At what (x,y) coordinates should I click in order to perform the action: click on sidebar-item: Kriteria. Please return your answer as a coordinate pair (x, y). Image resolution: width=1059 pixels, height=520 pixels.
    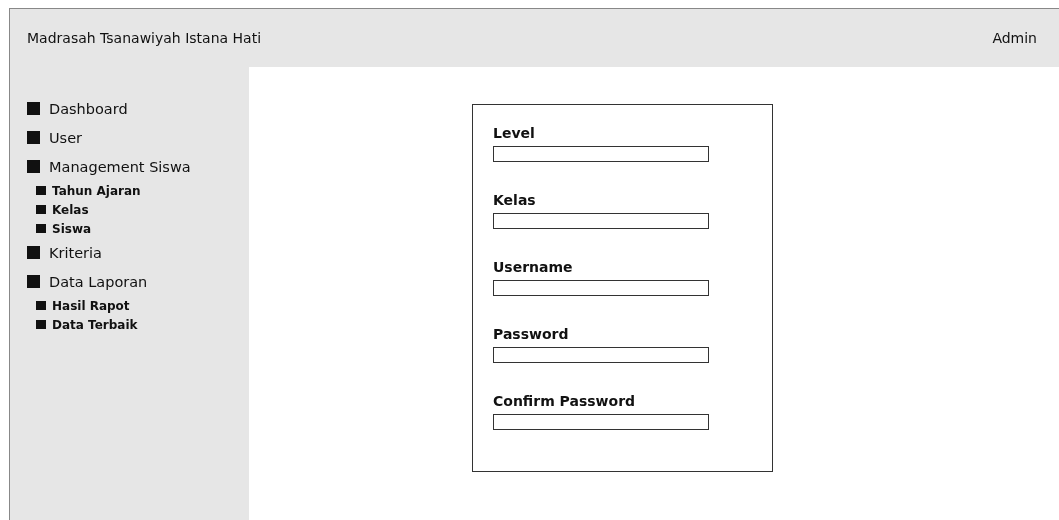
    Looking at the image, I should click on (138, 252).